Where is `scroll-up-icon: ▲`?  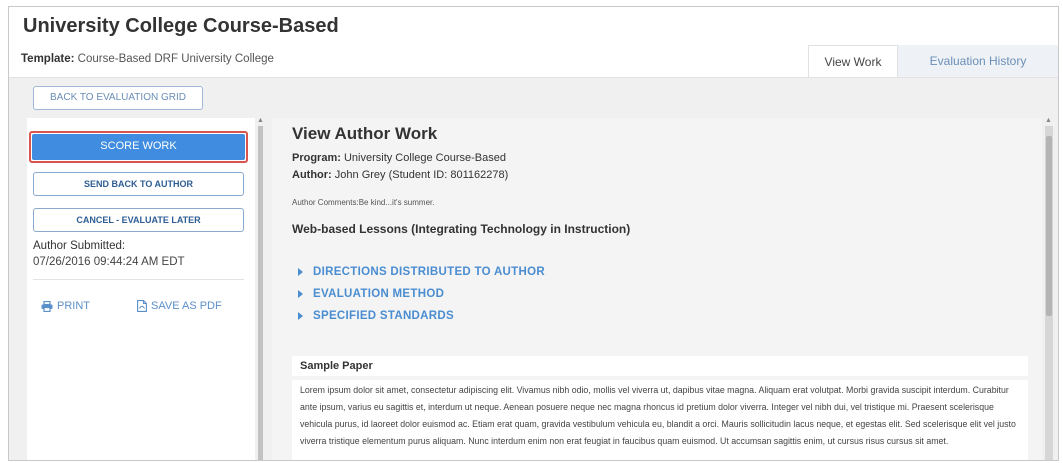 scroll-up-icon: ▲ is located at coordinates (1048, 120).